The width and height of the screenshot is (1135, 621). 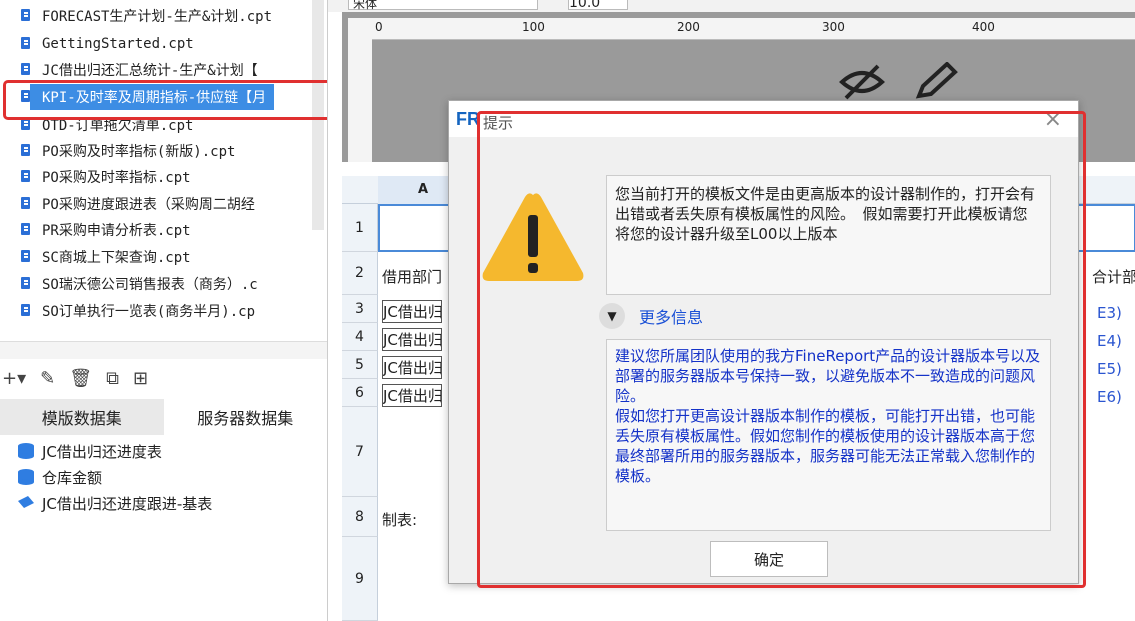 What do you see at coordinates (181, 100) in the screenshot?
I see `highlight-annotation` at bounding box center [181, 100].